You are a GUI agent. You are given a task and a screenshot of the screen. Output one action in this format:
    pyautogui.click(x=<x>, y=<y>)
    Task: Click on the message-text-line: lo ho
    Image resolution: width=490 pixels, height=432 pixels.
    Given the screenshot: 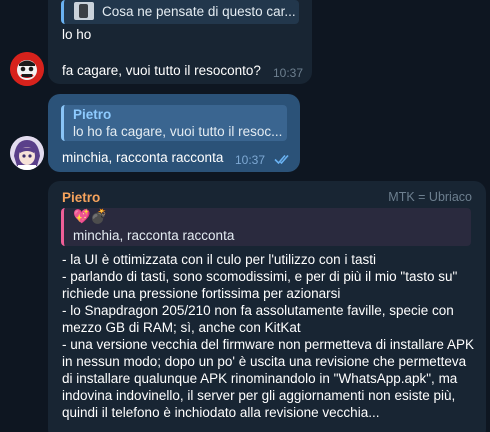 What is the action you would take?
    pyautogui.click(x=77, y=34)
    